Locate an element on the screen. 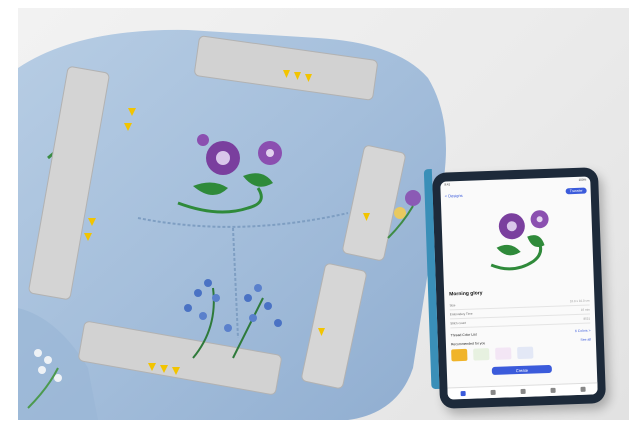  designs-tab-icon is located at coordinates (493, 392).